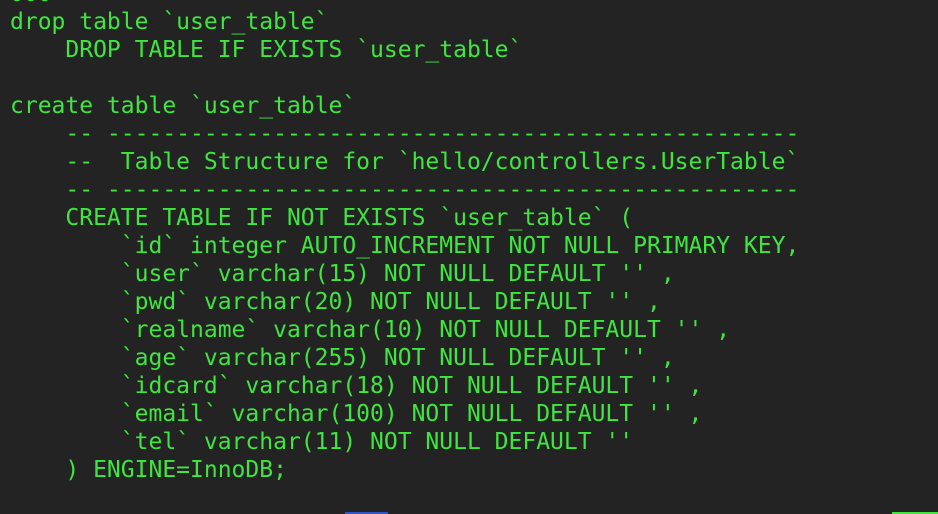 Image resolution: width=938 pixels, height=514 pixels. Describe the element at coordinates (169, 22) in the screenshot. I see `terminal-line: drop table `user_table`` at that location.